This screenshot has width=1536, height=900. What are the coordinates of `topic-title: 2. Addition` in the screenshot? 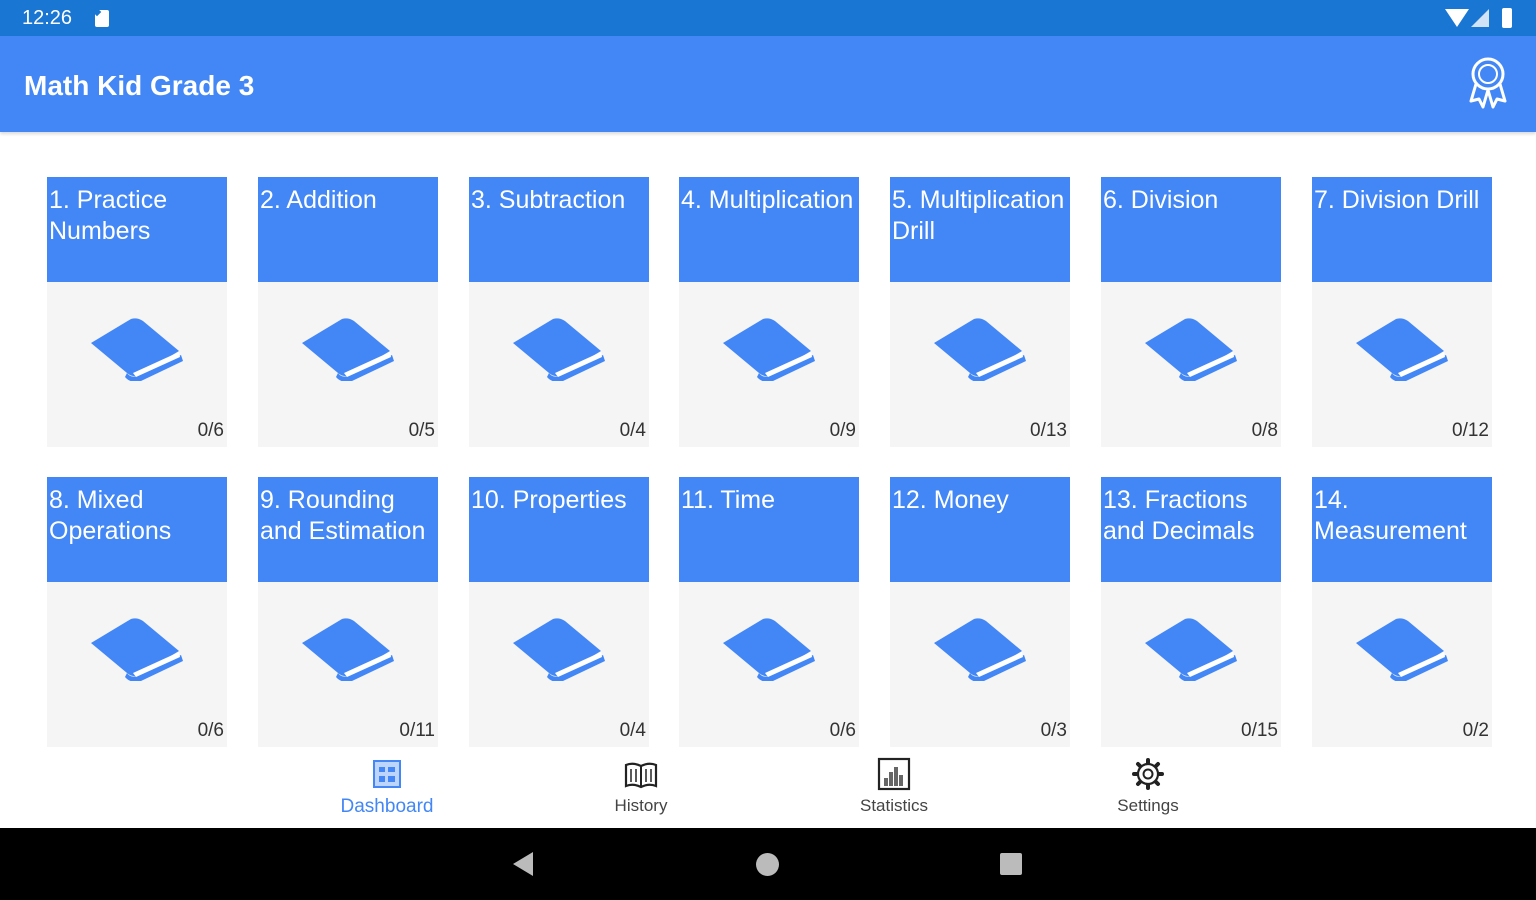 It's located at (348, 229).